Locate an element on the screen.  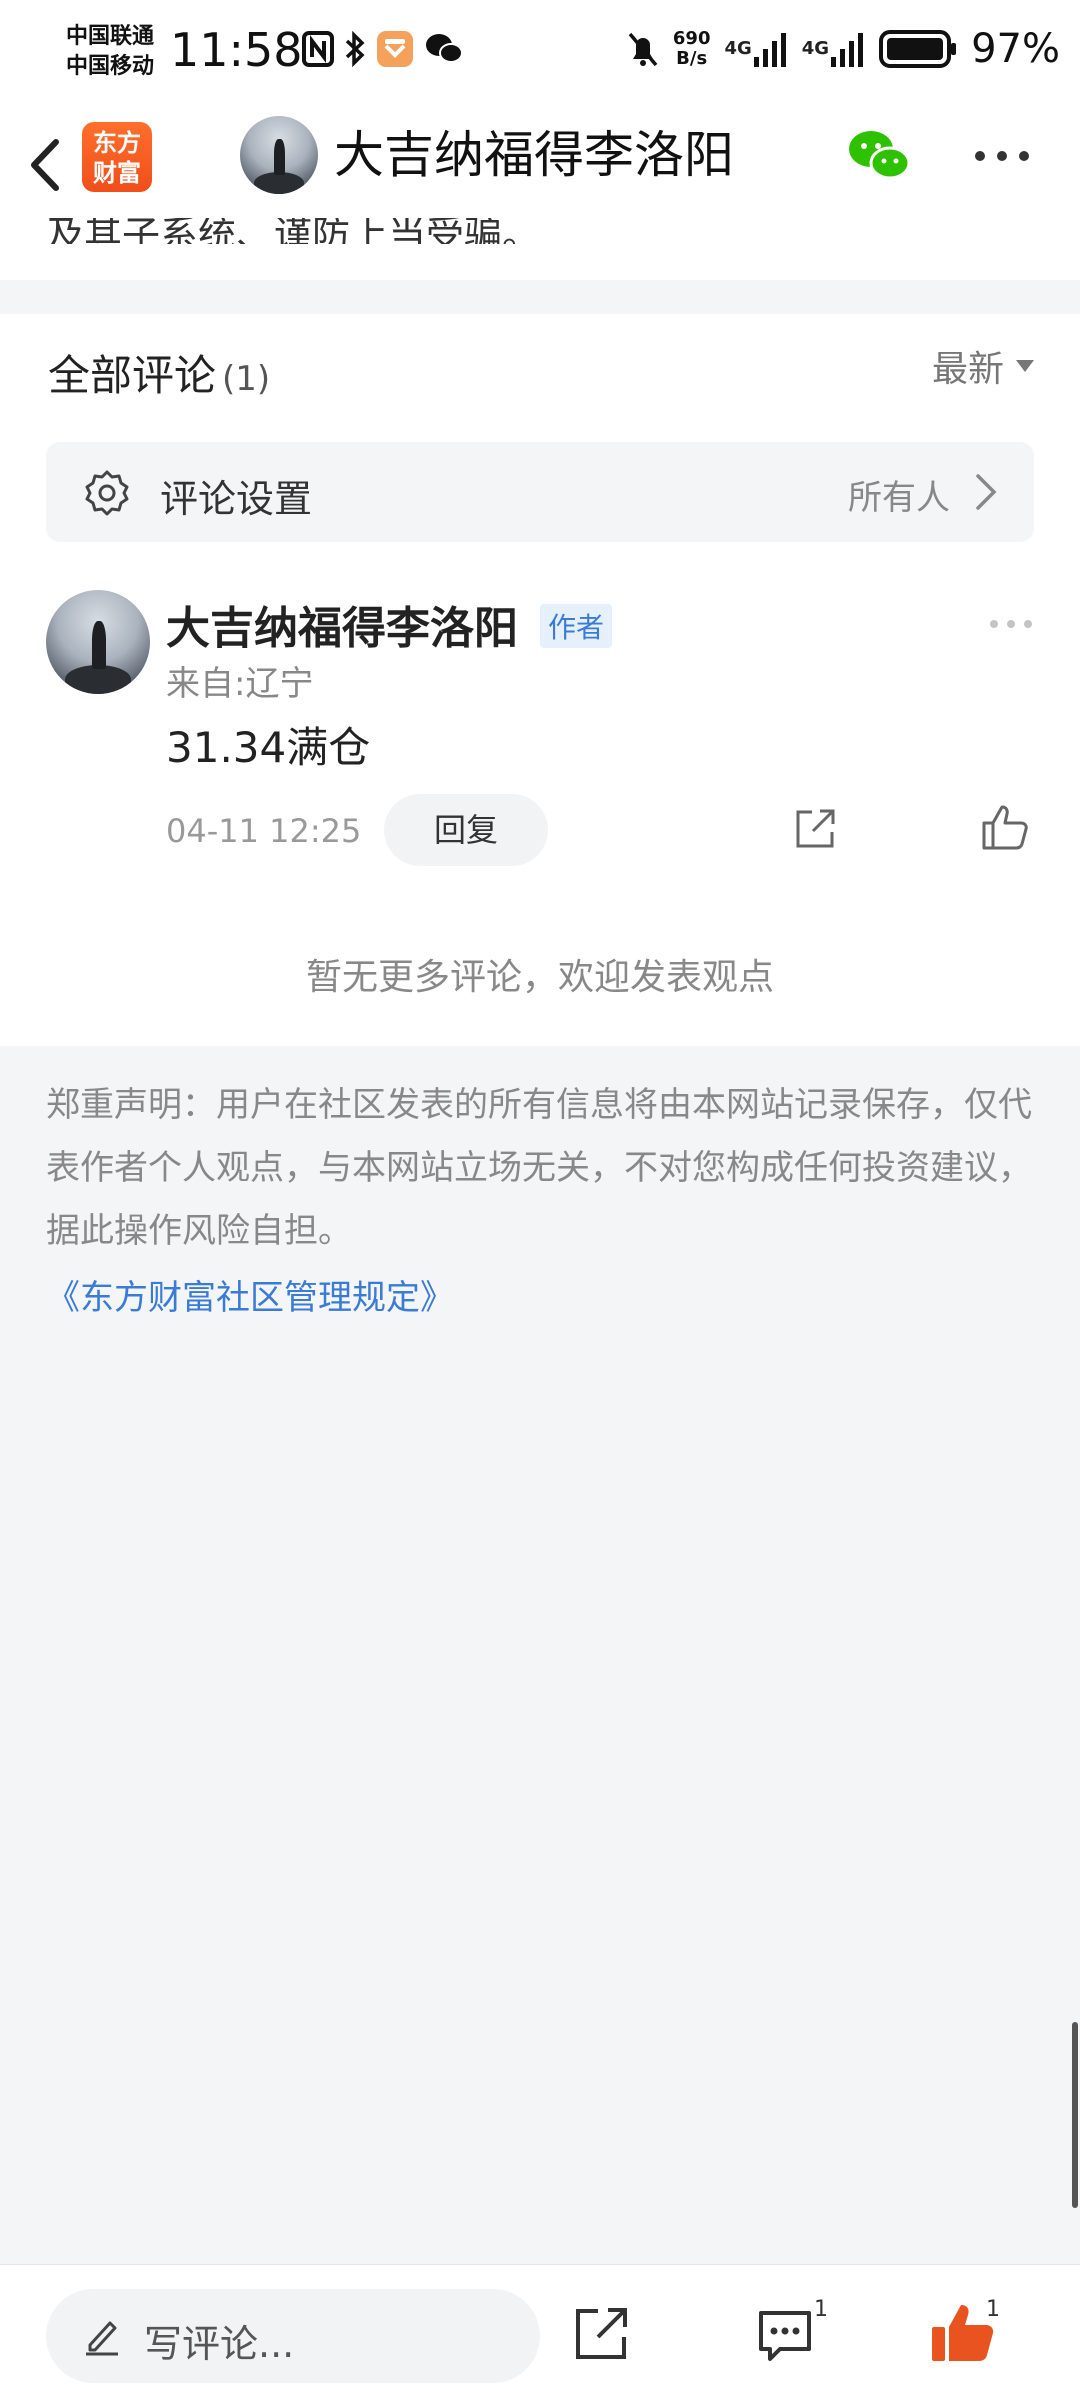
network-type-1: 4G is located at coordinates (738, 48).